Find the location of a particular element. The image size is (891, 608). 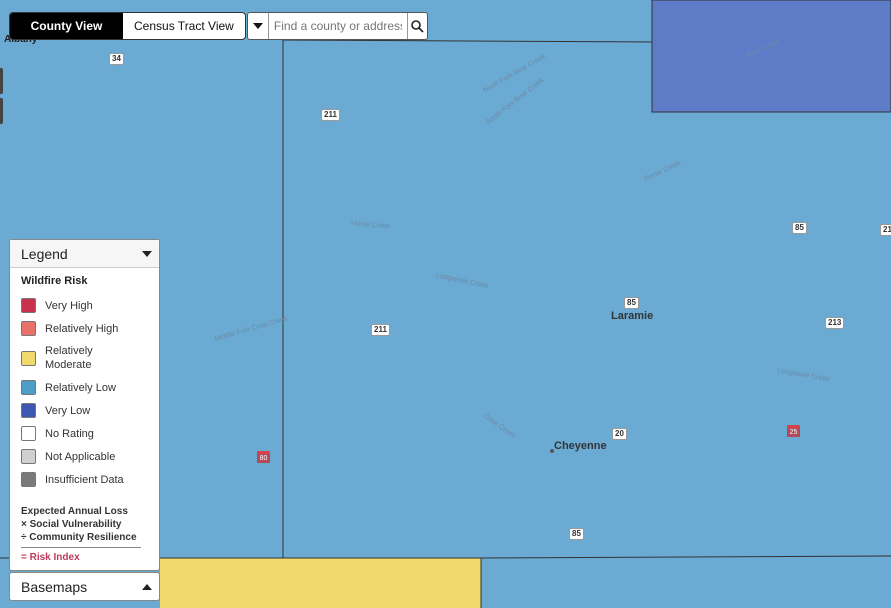

magnifier-icon is located at coordinates (417, 26).